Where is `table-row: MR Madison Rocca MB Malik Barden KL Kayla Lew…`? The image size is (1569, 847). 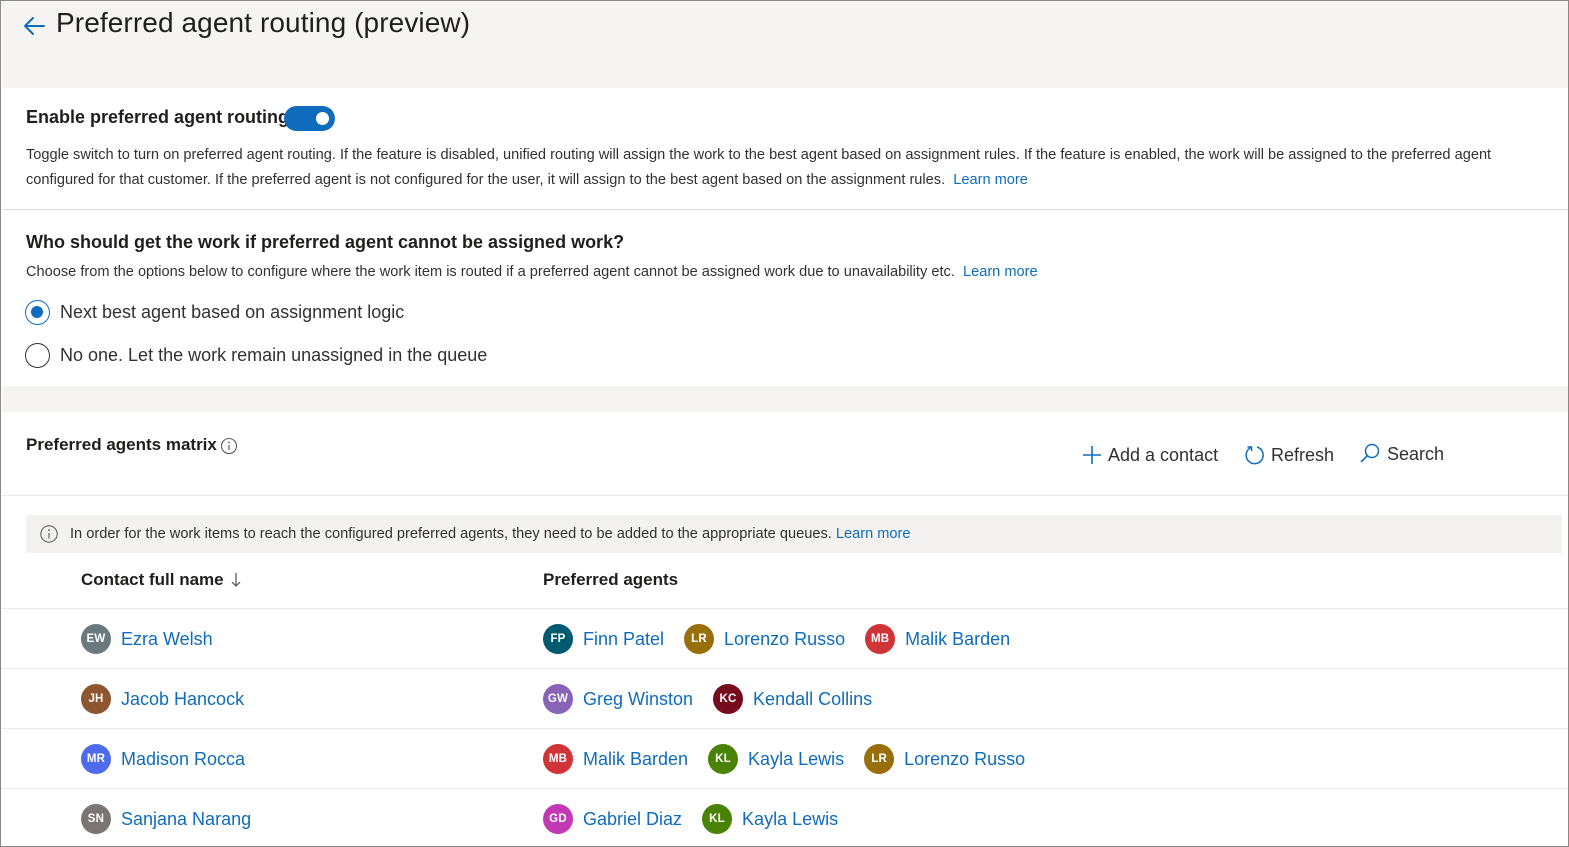 table-row: MR Madison Rocca MB Malik Barden KL Kayla Lew… is located at coordinates (785, 758).